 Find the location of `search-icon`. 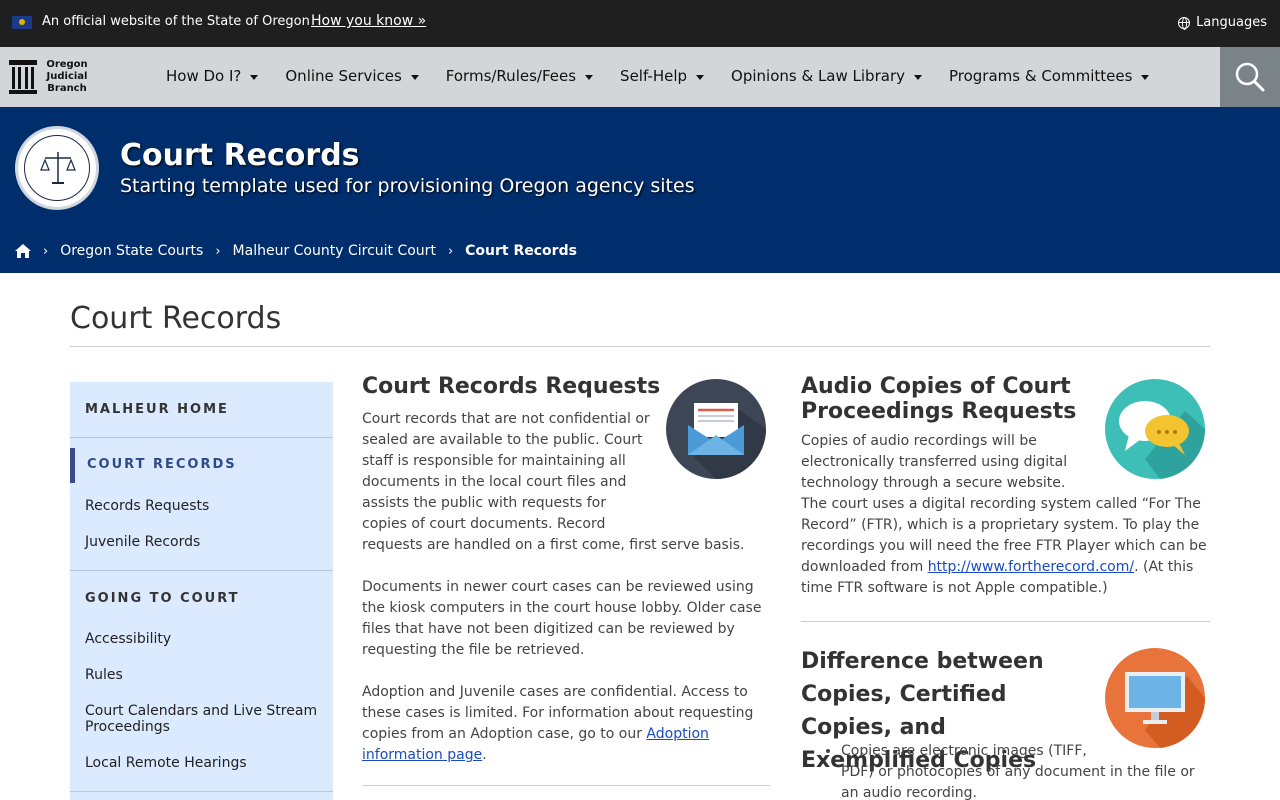

search-icon is located at coordinates (1250, 77).